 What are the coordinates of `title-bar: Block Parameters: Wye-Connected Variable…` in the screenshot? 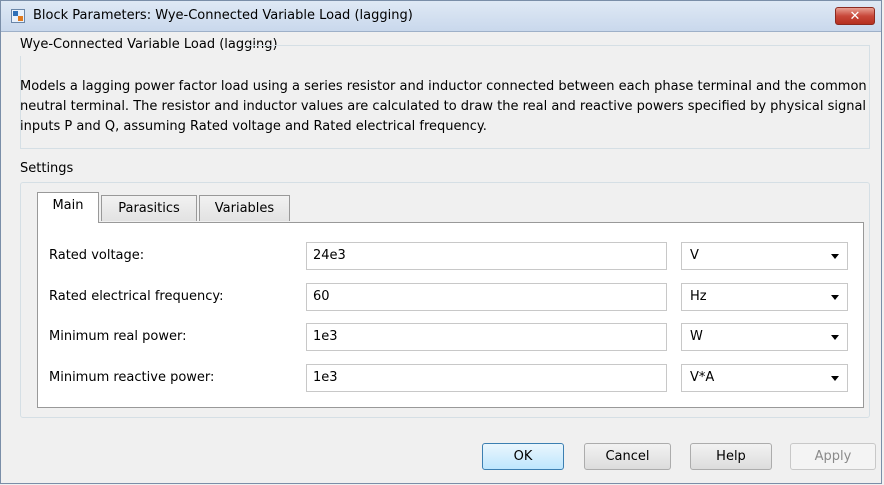 It's located at (441, 16).